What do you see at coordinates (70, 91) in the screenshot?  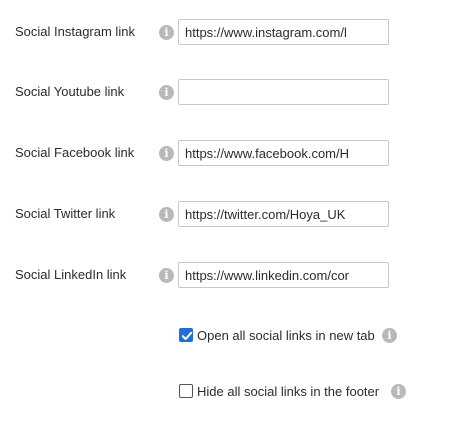 I see `youtube-link-label: Social Youtube link` at bounding box center [70, 91].